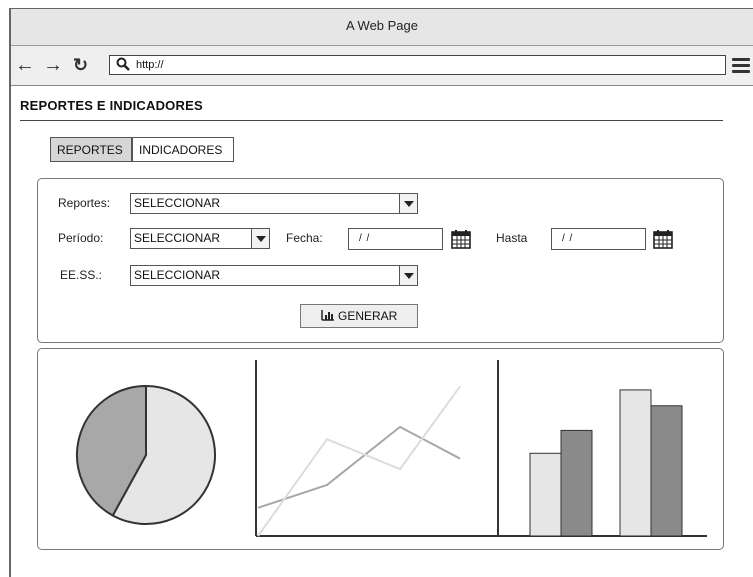  I want to click on fecha-date-input: / /, so click(395, 239).